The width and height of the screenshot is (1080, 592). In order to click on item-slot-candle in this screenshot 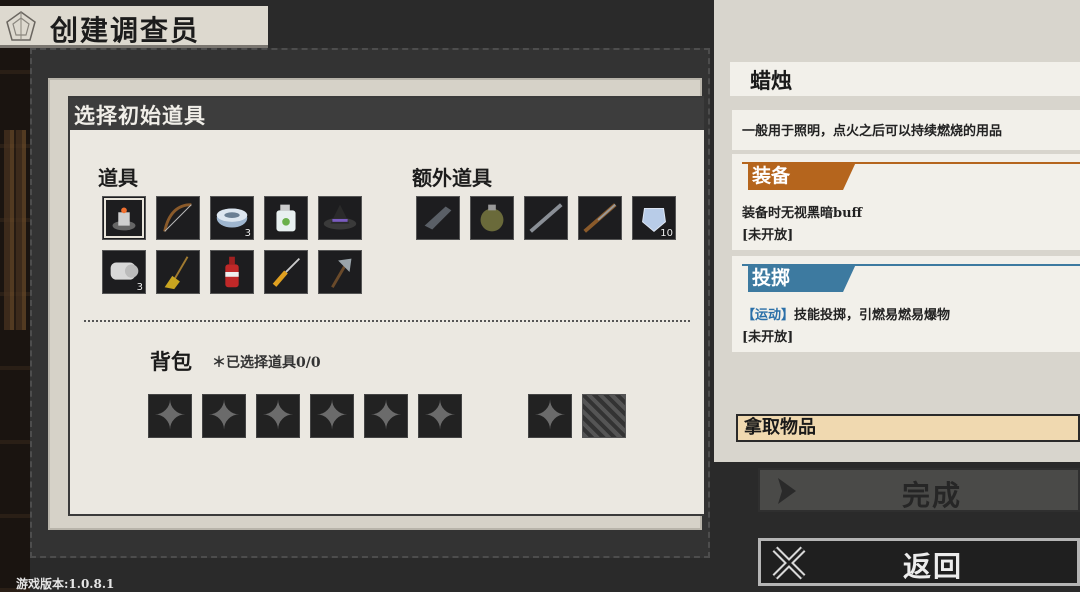, I will do `click(124, 218)`.